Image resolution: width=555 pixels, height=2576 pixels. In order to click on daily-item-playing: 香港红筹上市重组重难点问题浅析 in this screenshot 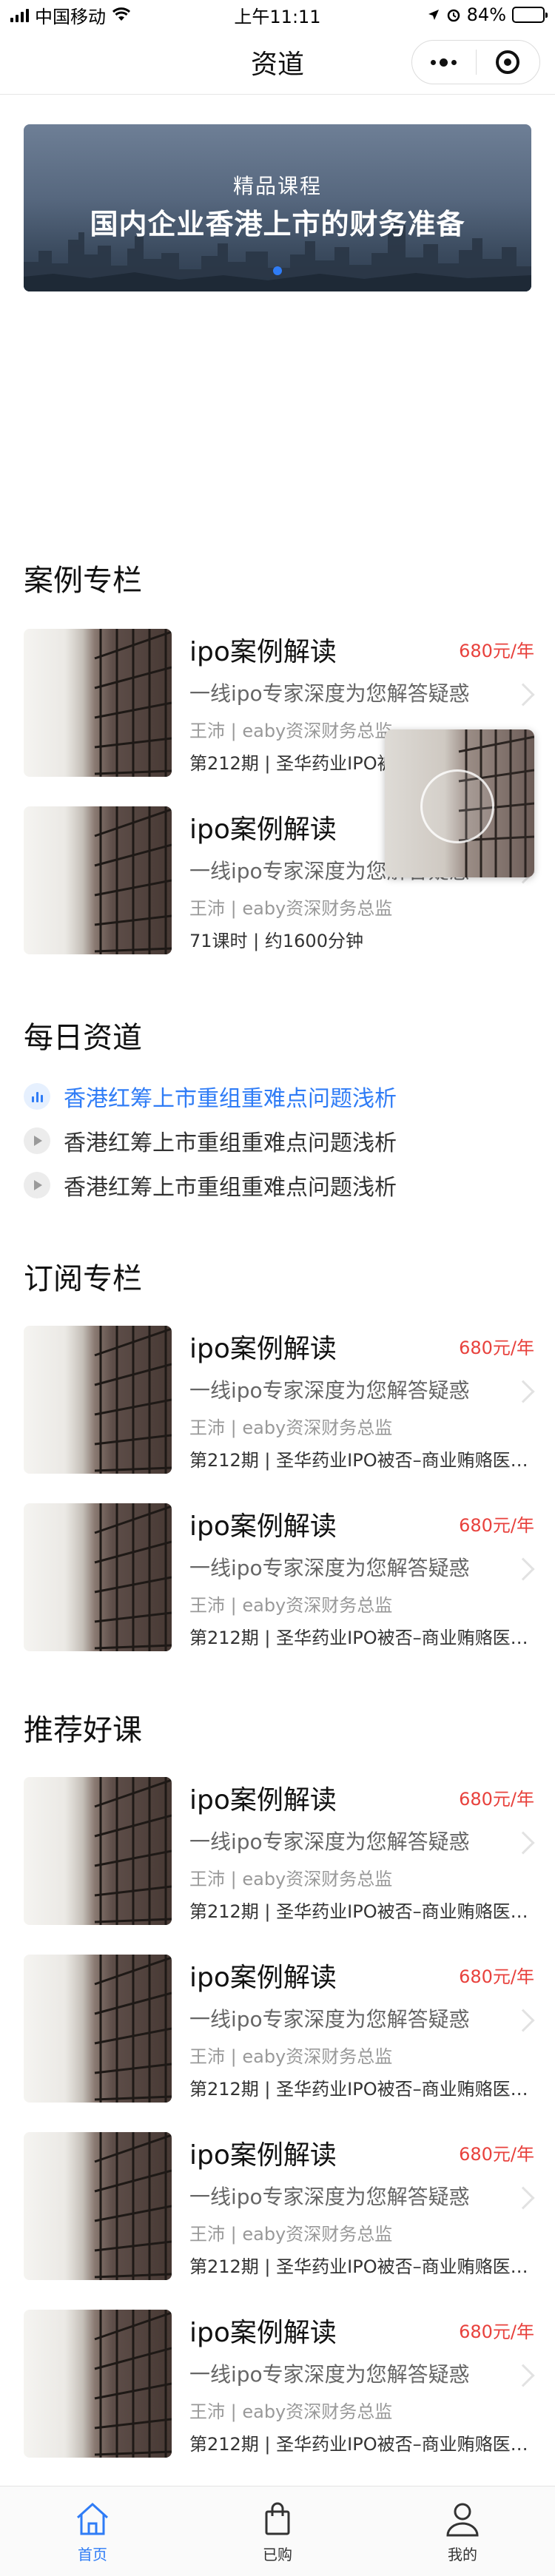, I will do `click(210, 1097)`.